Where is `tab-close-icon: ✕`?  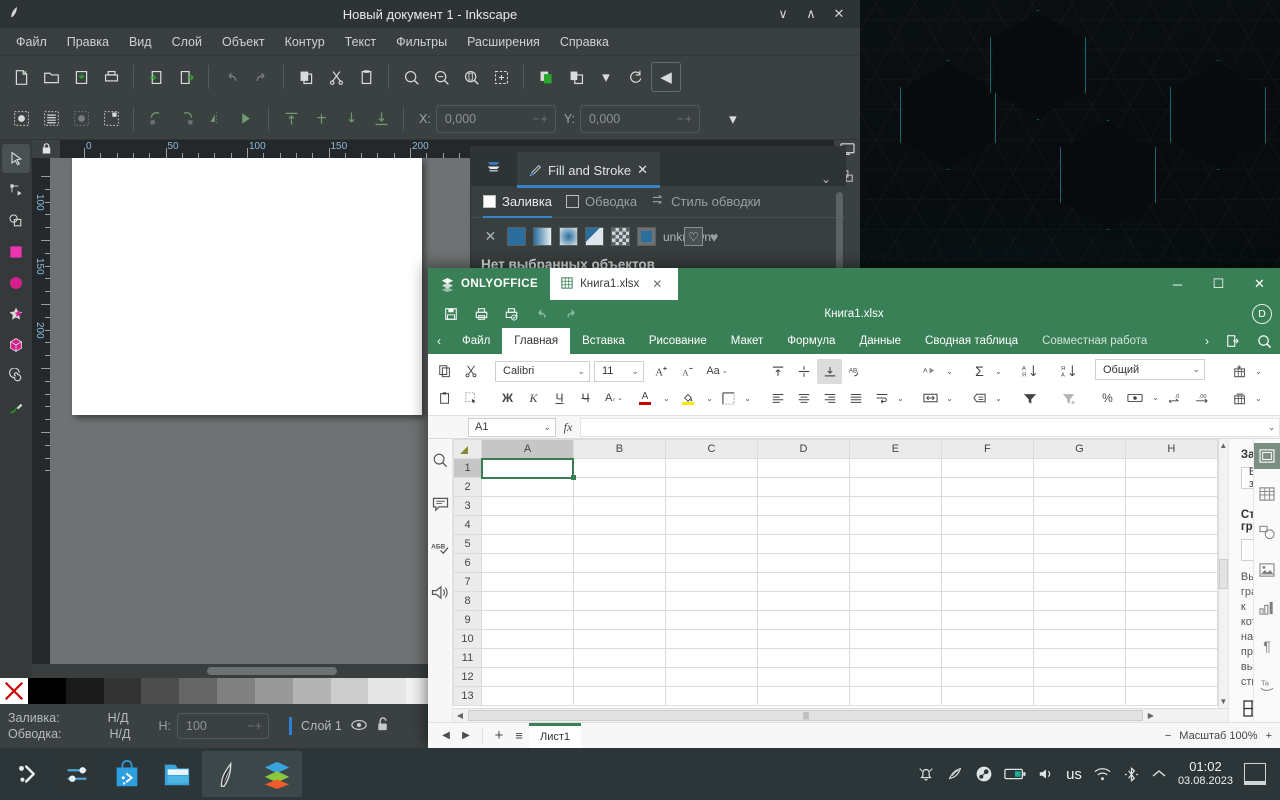 tab-close-icon: ✕ is located at coordinates (642, 170).